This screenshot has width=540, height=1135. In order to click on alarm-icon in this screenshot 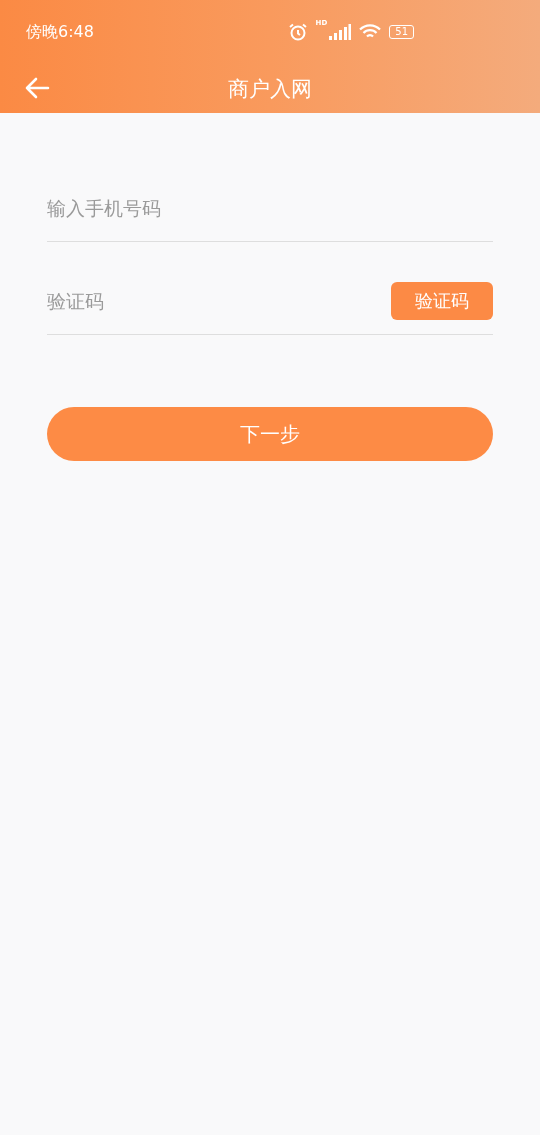, I will do `click(297, 32)`.